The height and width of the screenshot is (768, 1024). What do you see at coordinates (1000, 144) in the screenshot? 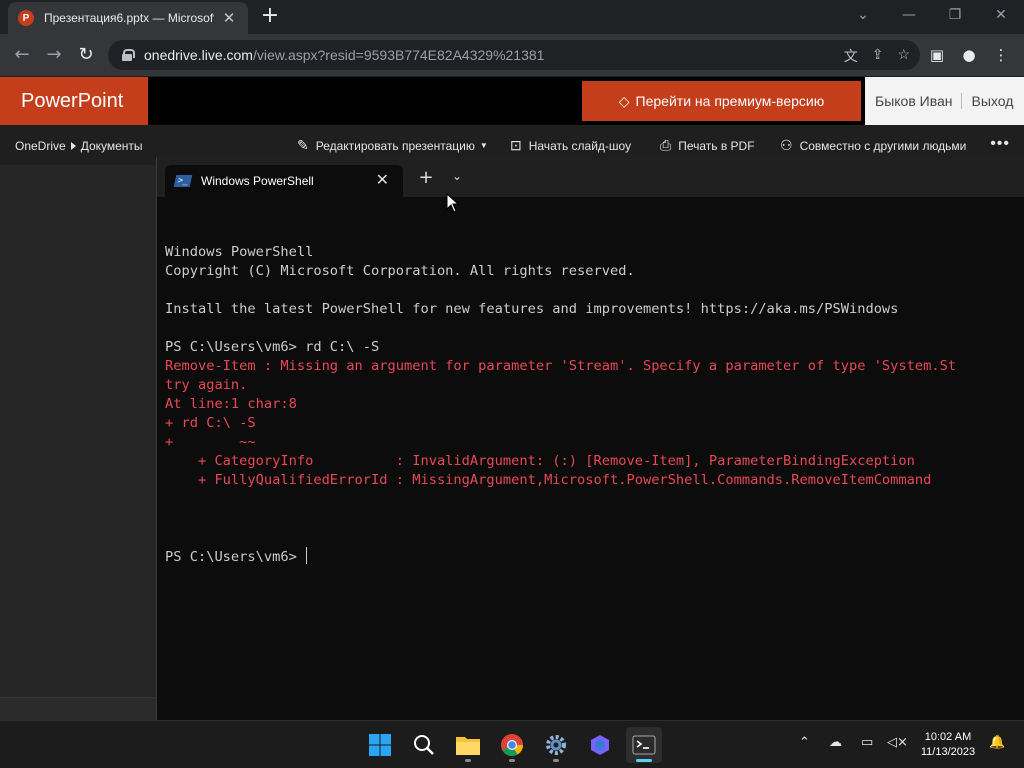
I see `more-options-icon: •••` at bounding box center [1000, 144].